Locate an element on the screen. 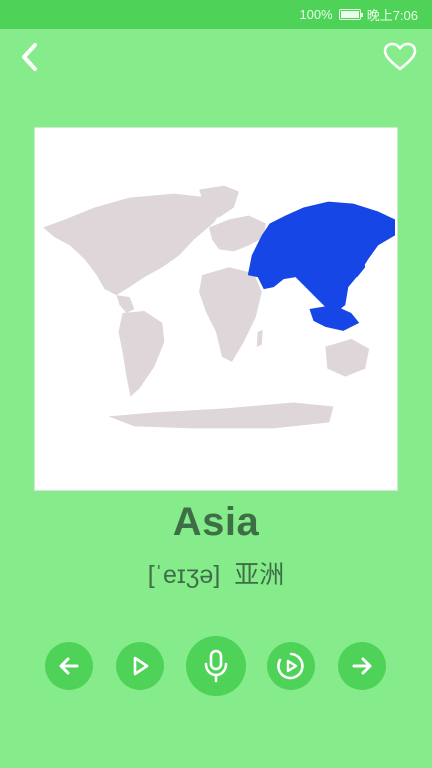 The image size is (432, 768). status-bar: 100% 晚上7:06 is located at coordinates (216, 14).